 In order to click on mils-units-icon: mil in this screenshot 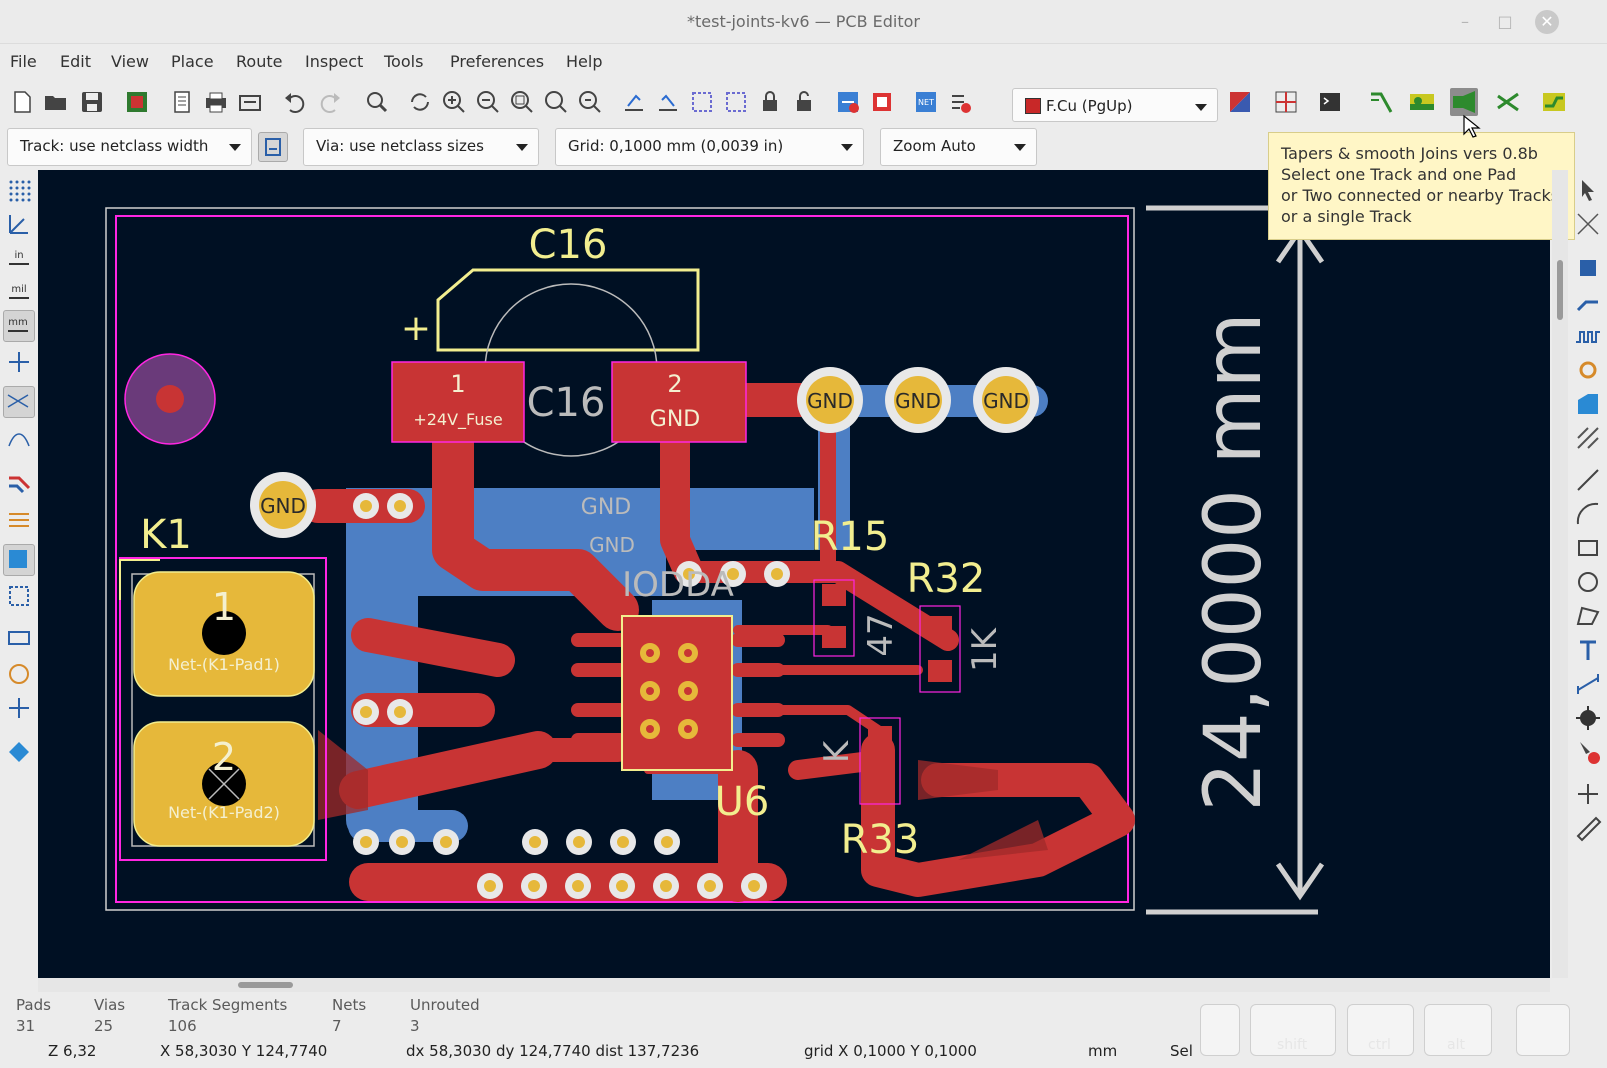, I will do `click(19, 292)`.